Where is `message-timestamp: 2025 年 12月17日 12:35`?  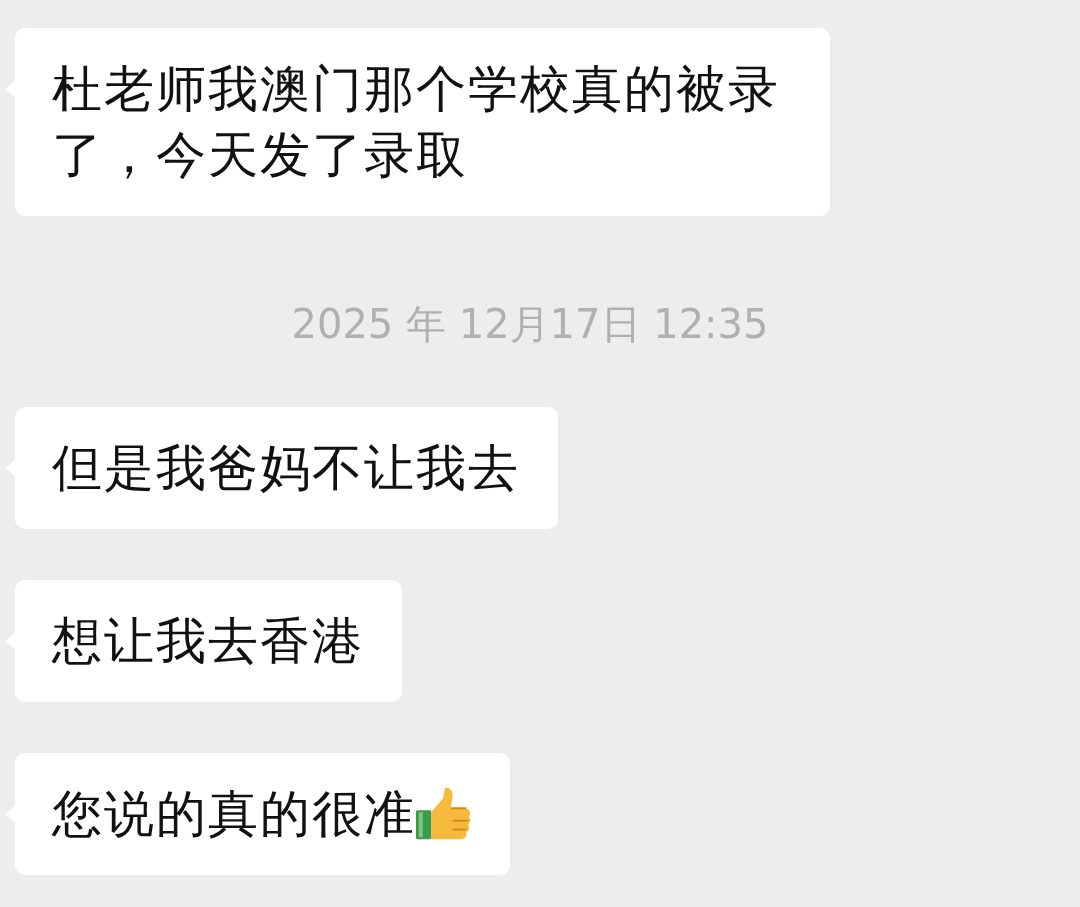
message-timestamp: 2025 年 12月17日 12:35 is located at coordinates (530, 324).